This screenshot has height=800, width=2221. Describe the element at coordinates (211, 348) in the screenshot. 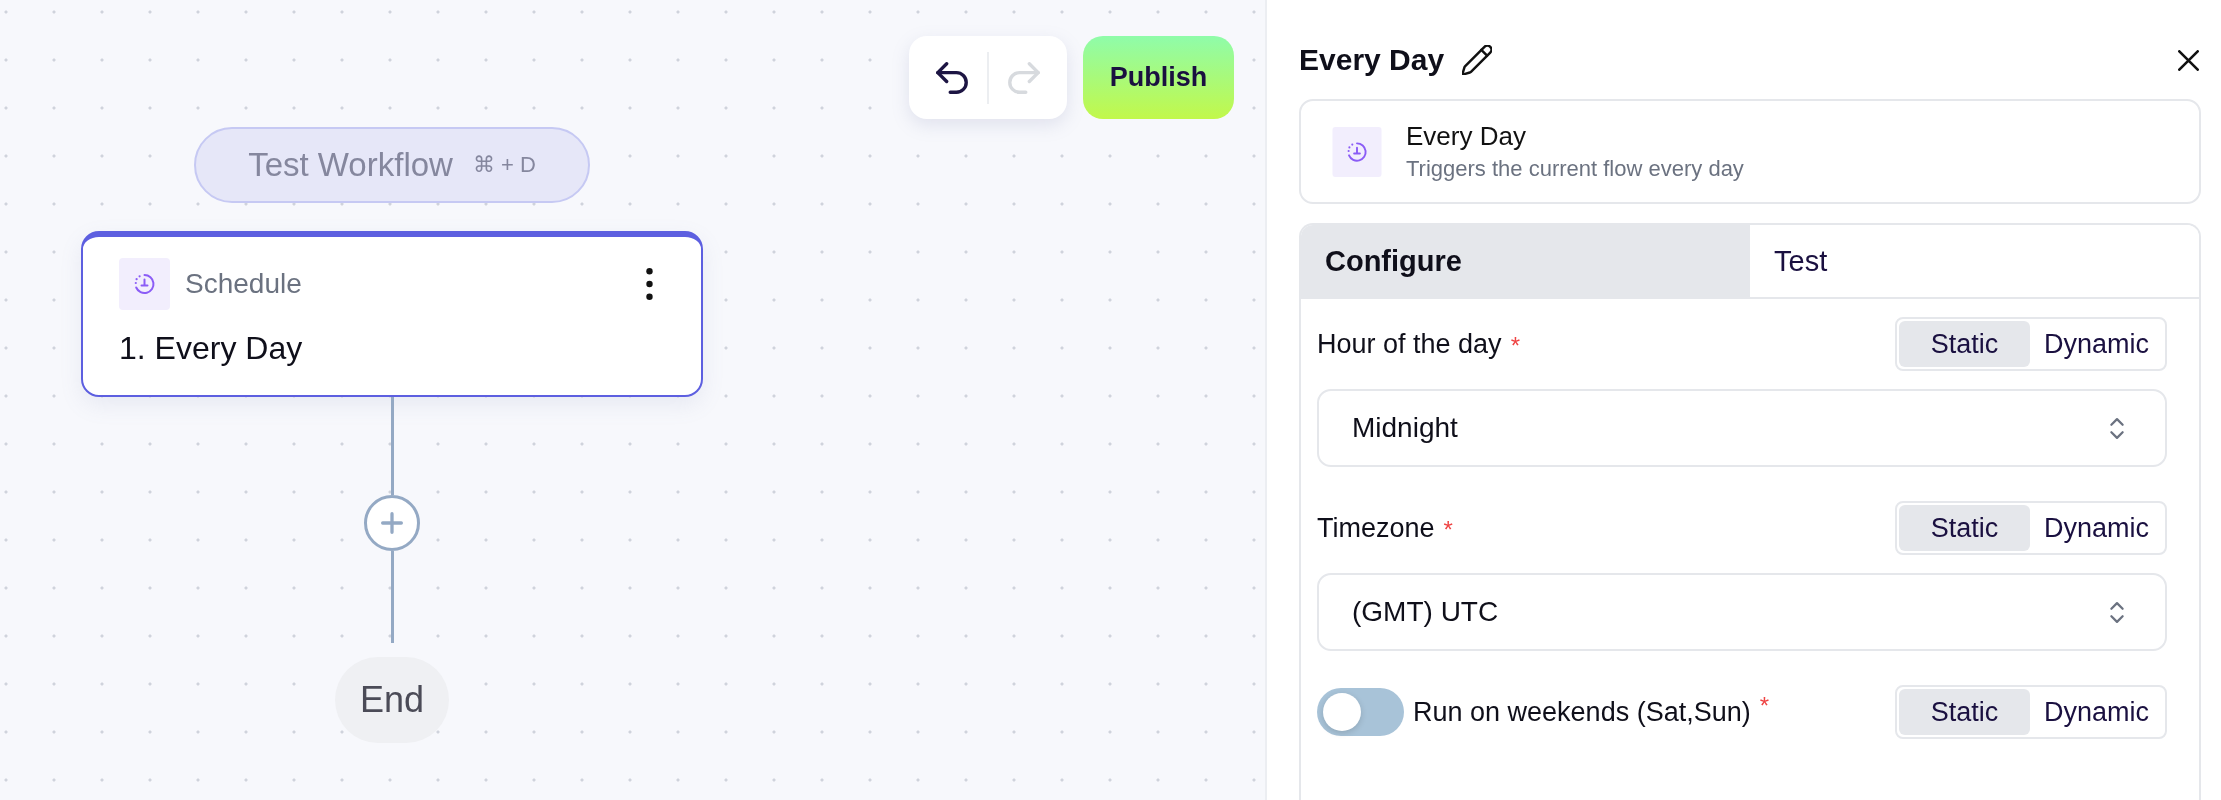

I see `step-title: 1. Every Day` at that location.